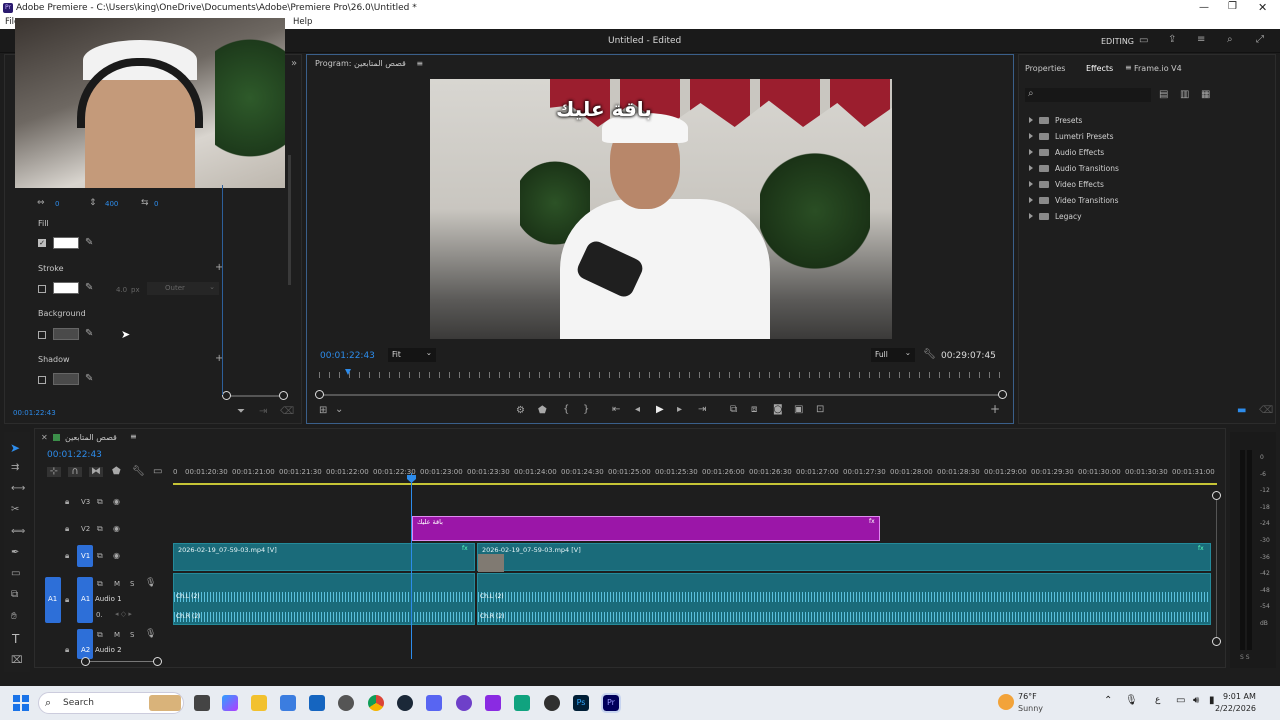 The width and height of the screenshot is (1280, 720). Describe the element at coordinates (1108, 700) in the screenshot. I see `tray-chevron-icon: ⌃` at that location.